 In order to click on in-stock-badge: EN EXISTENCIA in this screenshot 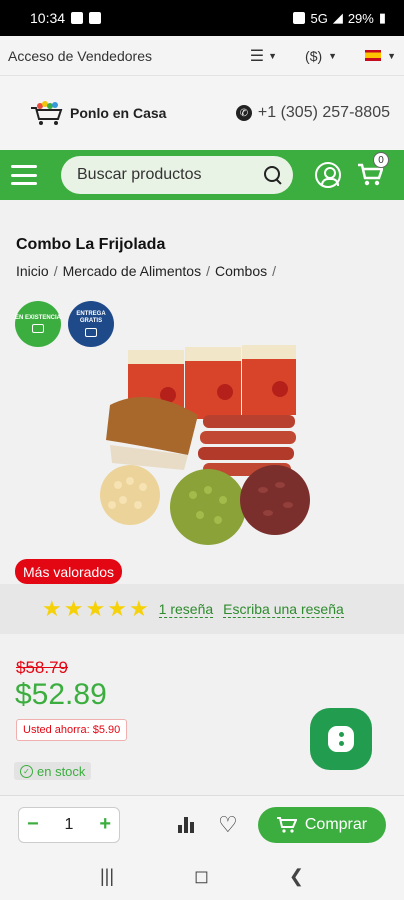, I will do `click(38, 324)`.